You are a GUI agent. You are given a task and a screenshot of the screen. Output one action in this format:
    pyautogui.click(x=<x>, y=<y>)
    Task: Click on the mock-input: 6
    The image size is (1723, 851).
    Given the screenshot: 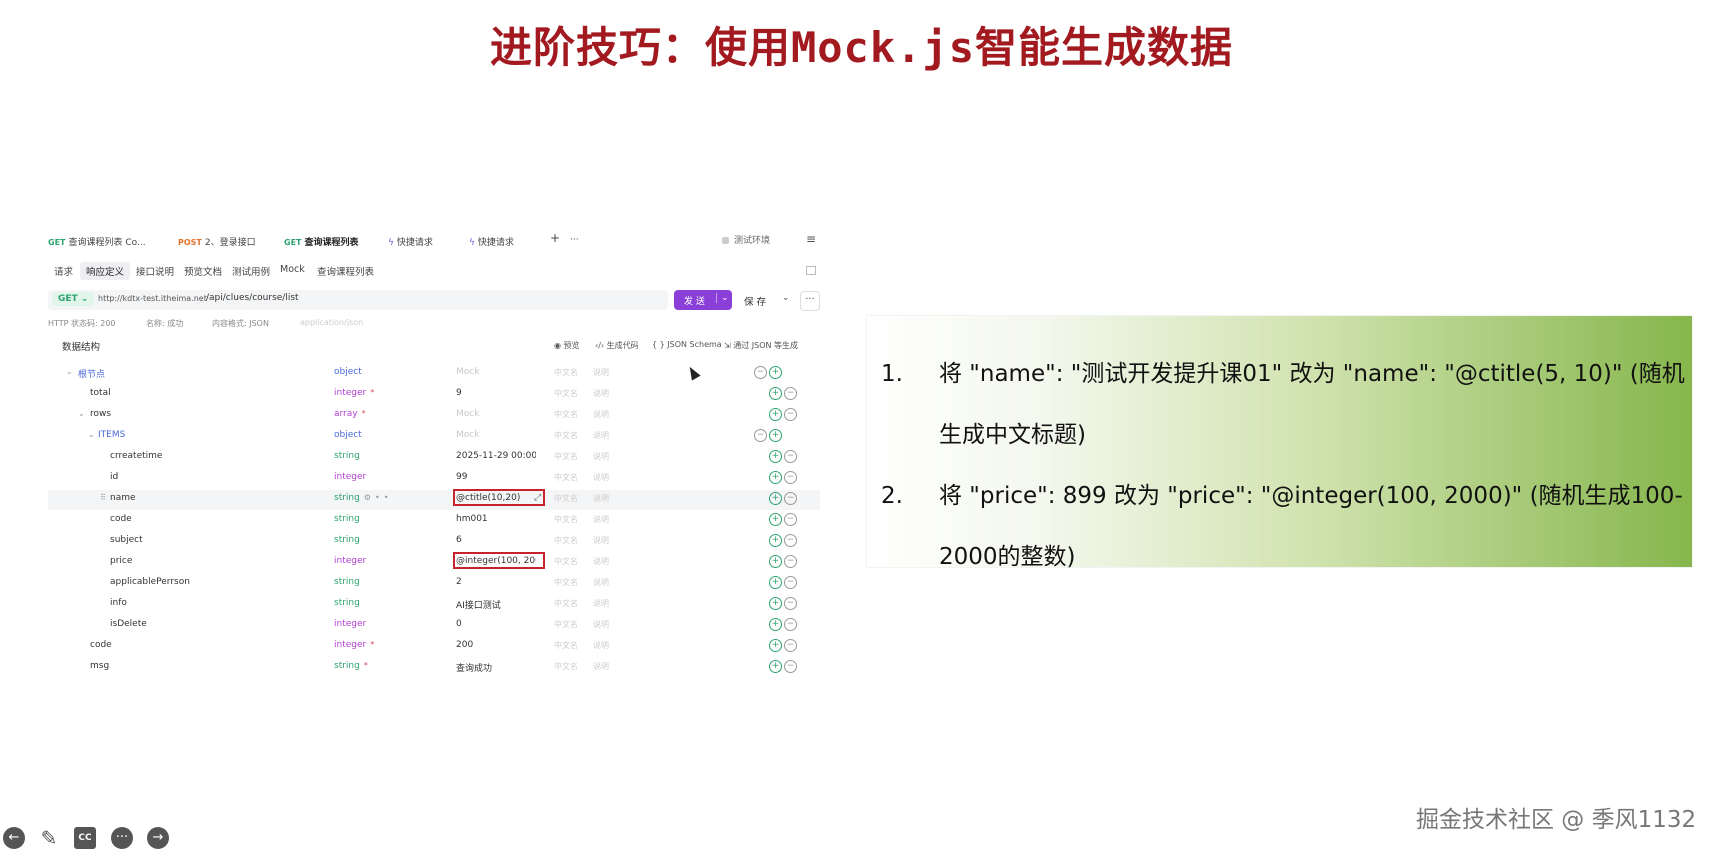 What is the action you would take?
    pyautogui.click(x=496, y=540)
    